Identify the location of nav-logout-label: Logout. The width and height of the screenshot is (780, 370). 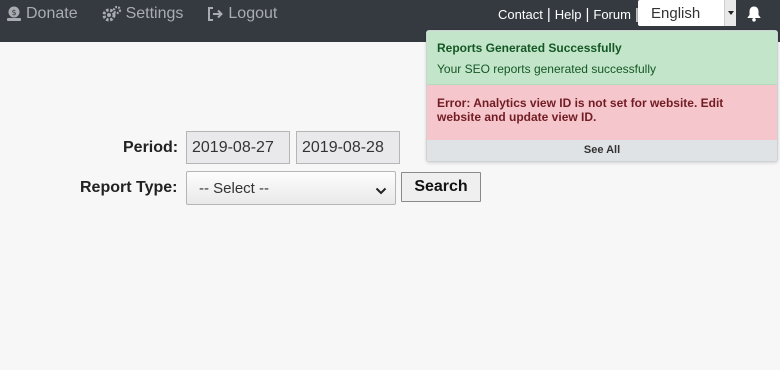
(253, 13).